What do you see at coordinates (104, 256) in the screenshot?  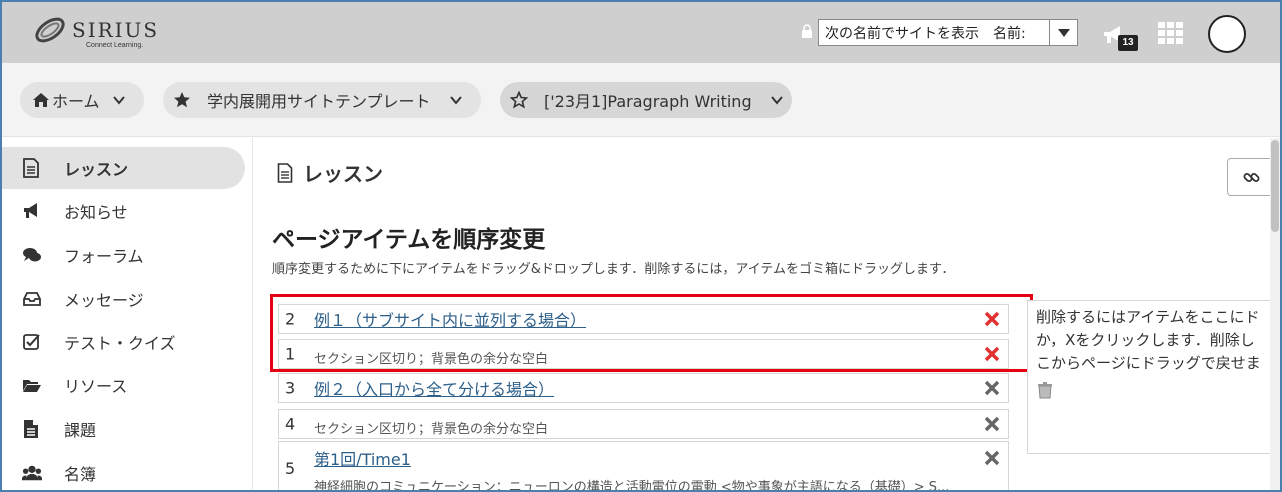 I see `sidebar-item-label: フォーラム` at bounding box center [104, 256].